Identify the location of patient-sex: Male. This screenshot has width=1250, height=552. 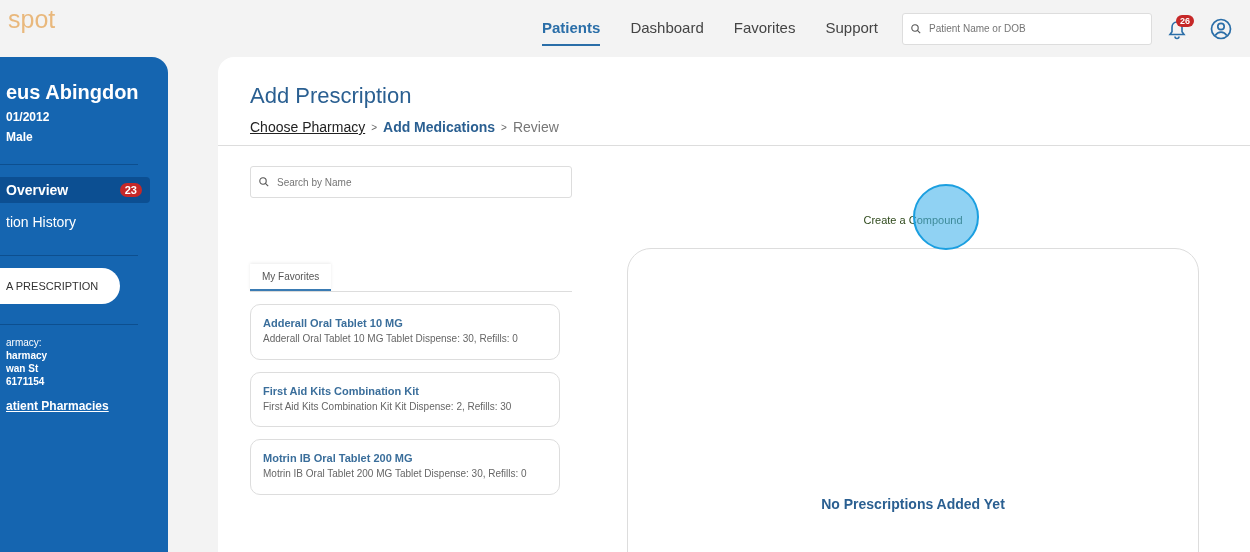
(20, 137).